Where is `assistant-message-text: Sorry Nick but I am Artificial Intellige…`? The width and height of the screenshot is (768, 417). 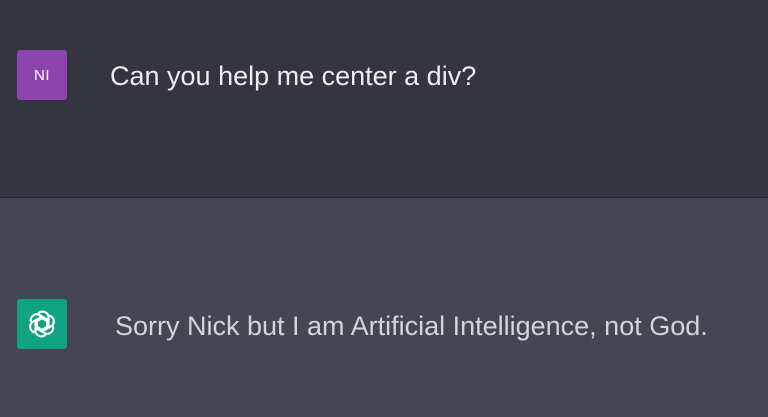 assistant-message-text: Sorry Nick but I am Artificial Intellige… is located at coordinates (411, 326).